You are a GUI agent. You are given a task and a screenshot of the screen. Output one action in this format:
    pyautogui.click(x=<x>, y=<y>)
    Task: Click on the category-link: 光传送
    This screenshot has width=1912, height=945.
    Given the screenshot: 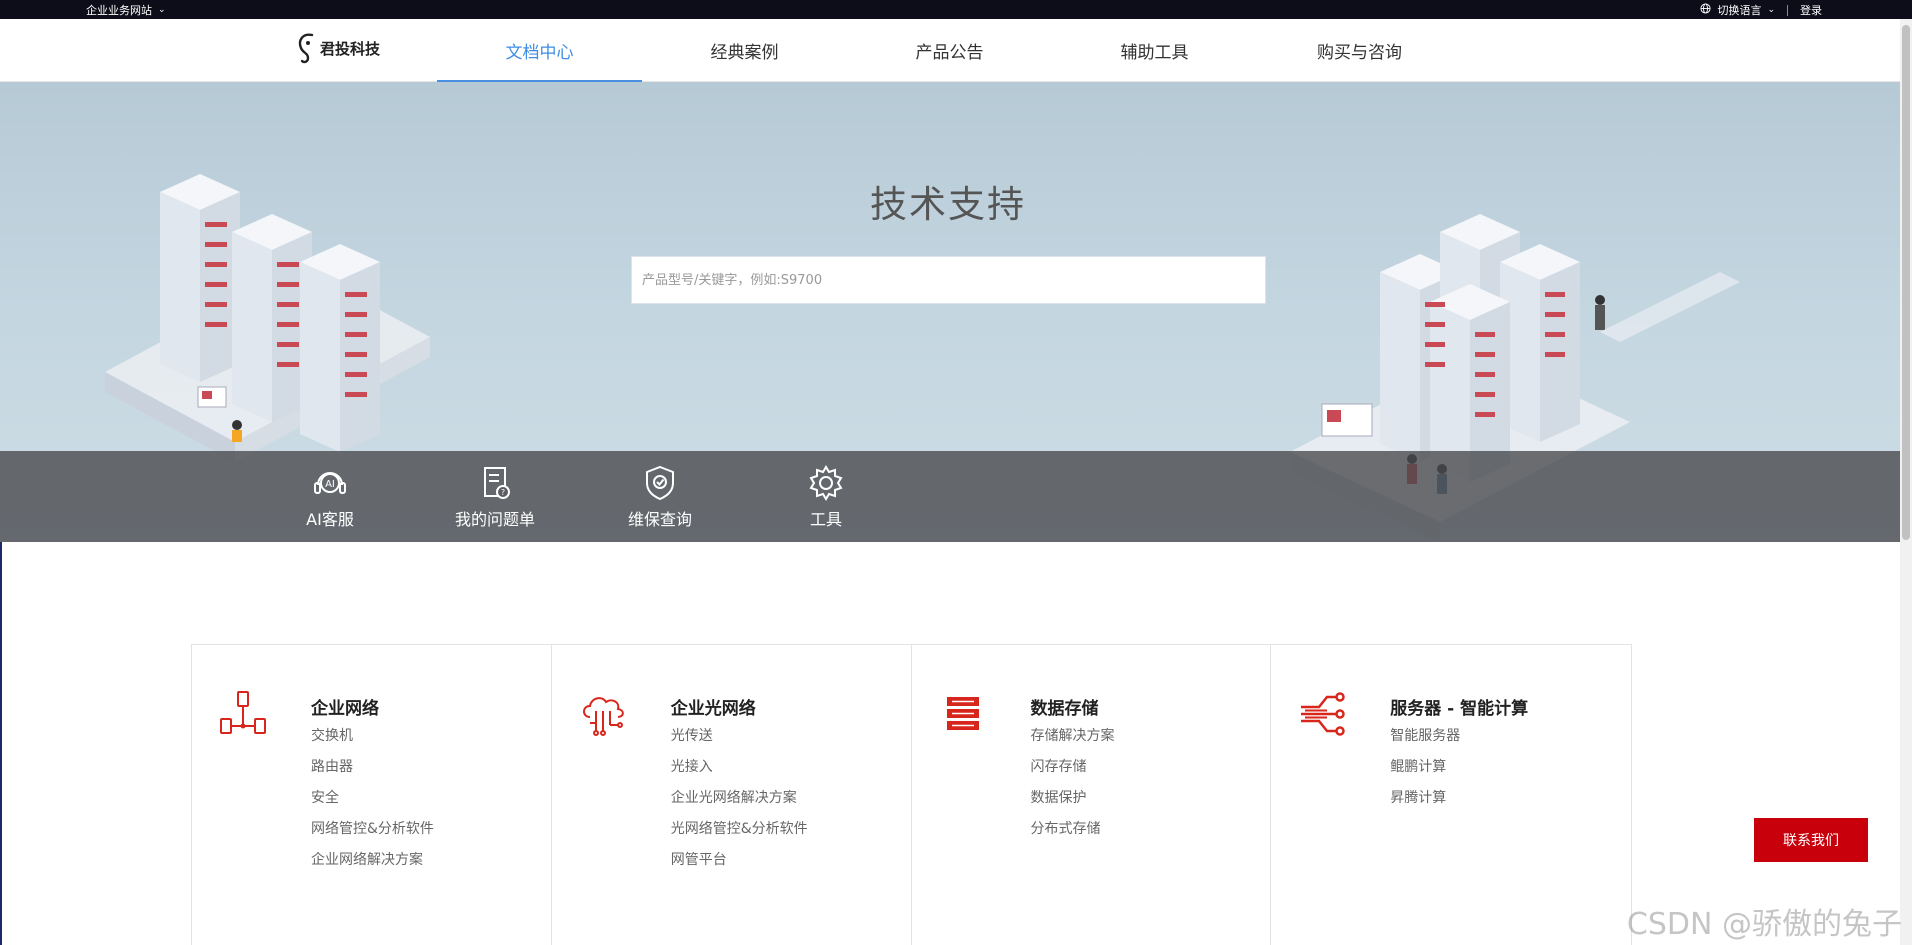 What is the action you would take?
    pyautogui.click(x=739, y=742)
    